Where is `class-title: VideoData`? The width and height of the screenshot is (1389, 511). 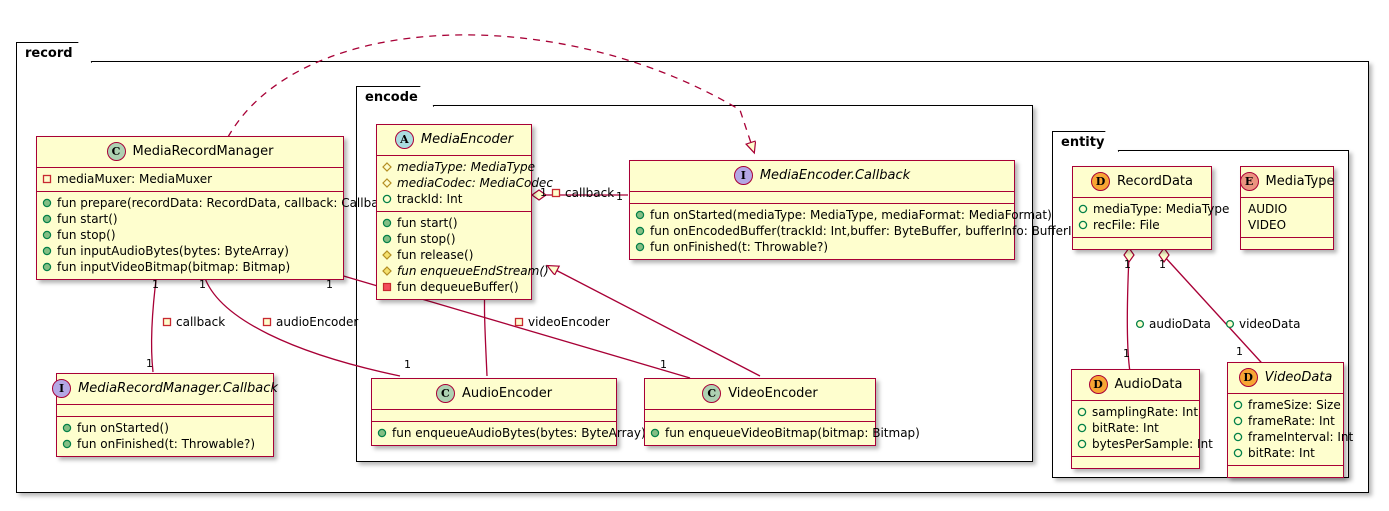 class-title: VideoData is located at coordinates (1298, 377).